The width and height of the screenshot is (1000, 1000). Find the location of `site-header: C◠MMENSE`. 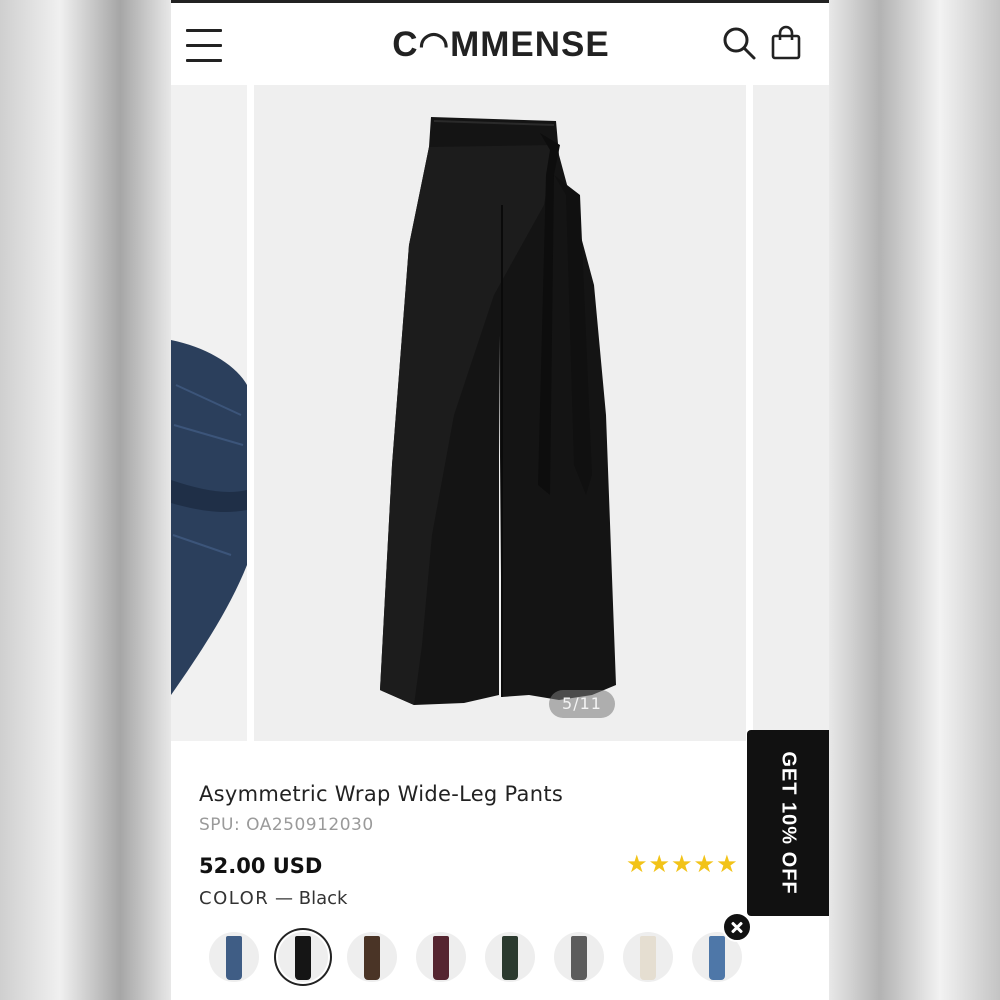

site-header: C◠MMENSE is located at coordinates (500, 44).